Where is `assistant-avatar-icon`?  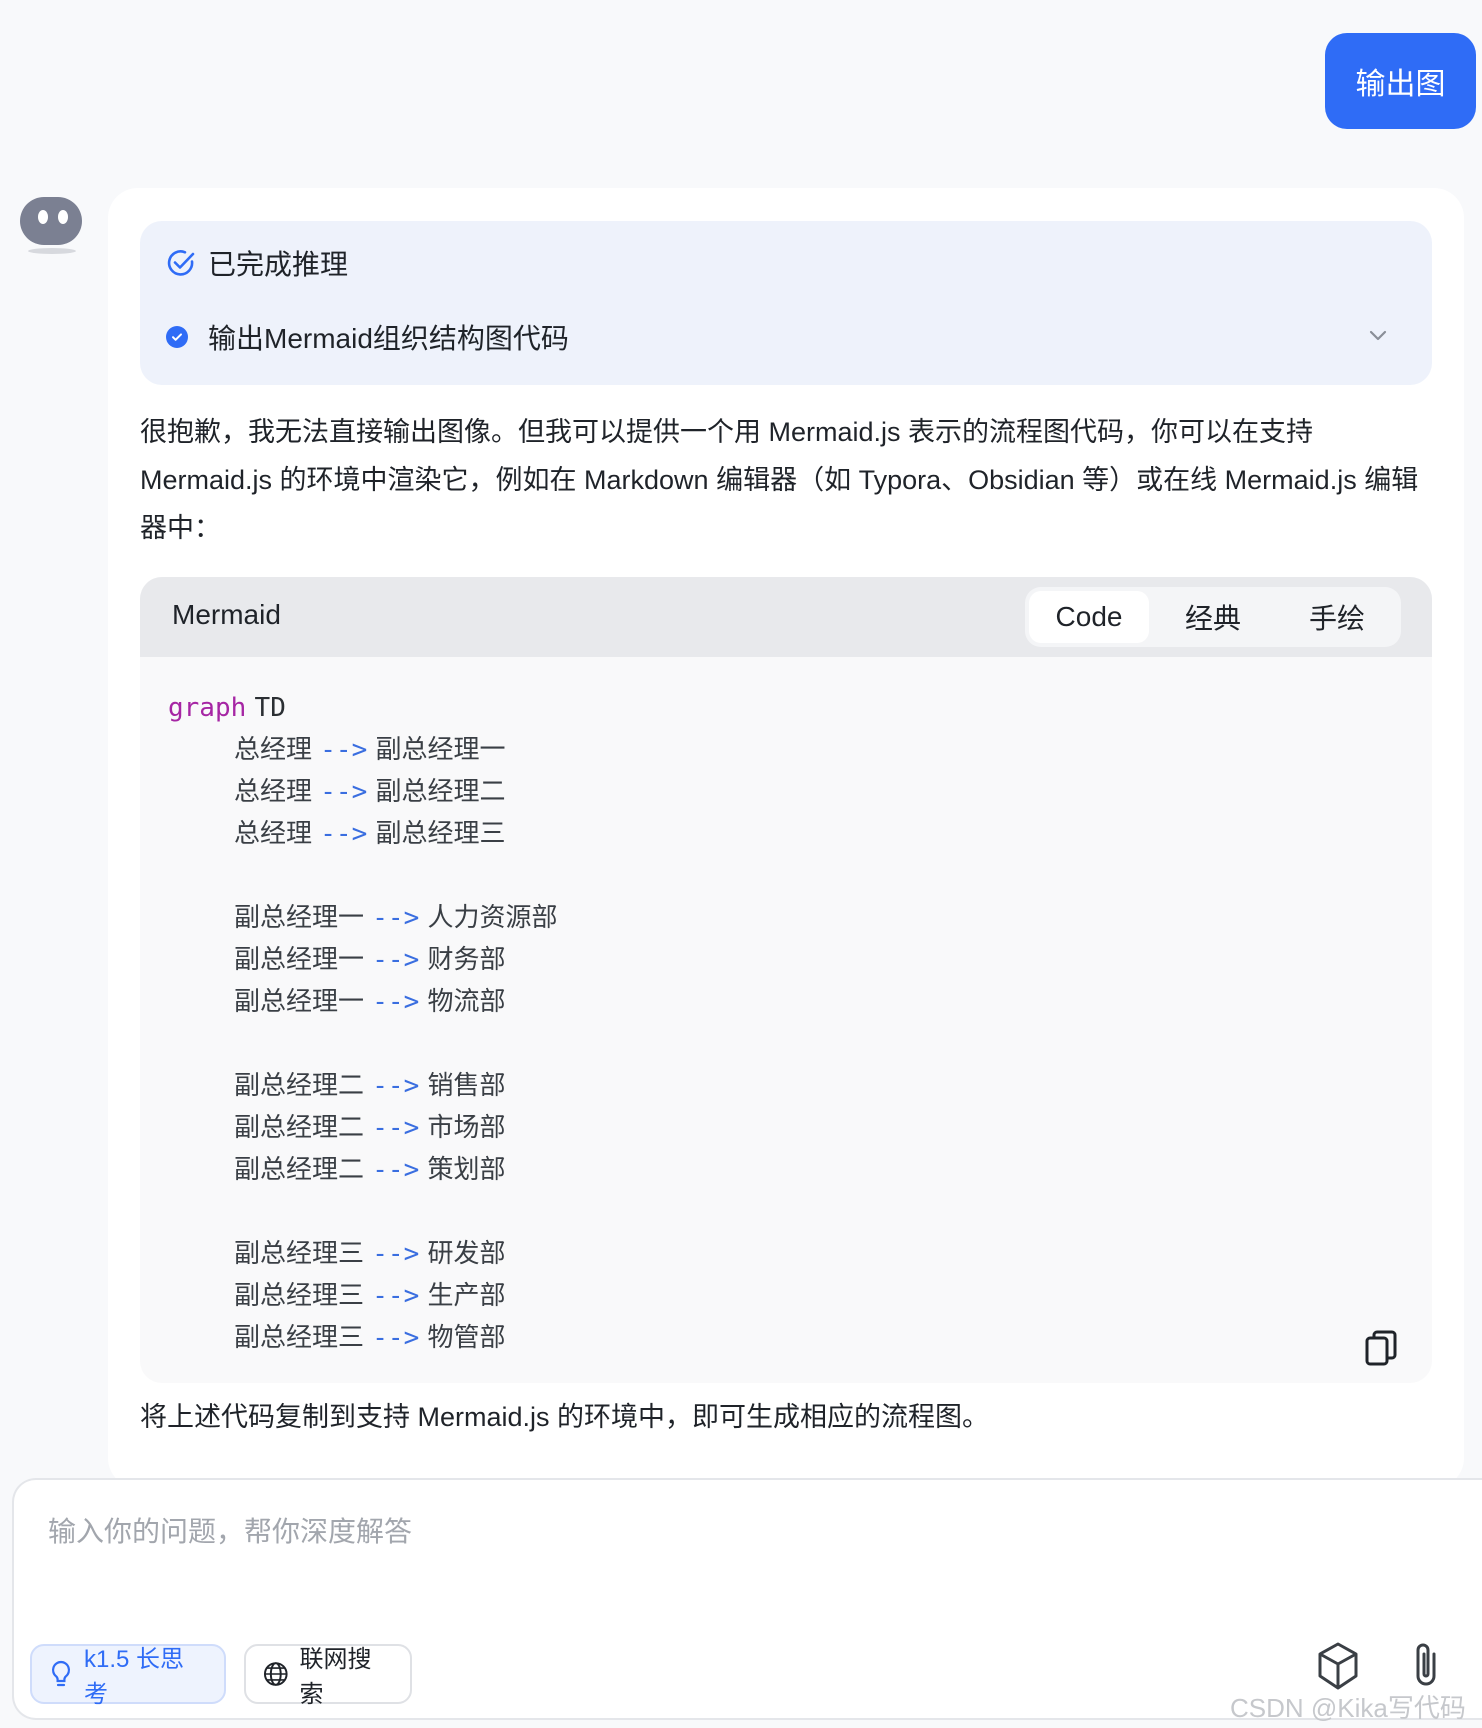 assistant-avatar-icon is located at coordinates (51, 225).